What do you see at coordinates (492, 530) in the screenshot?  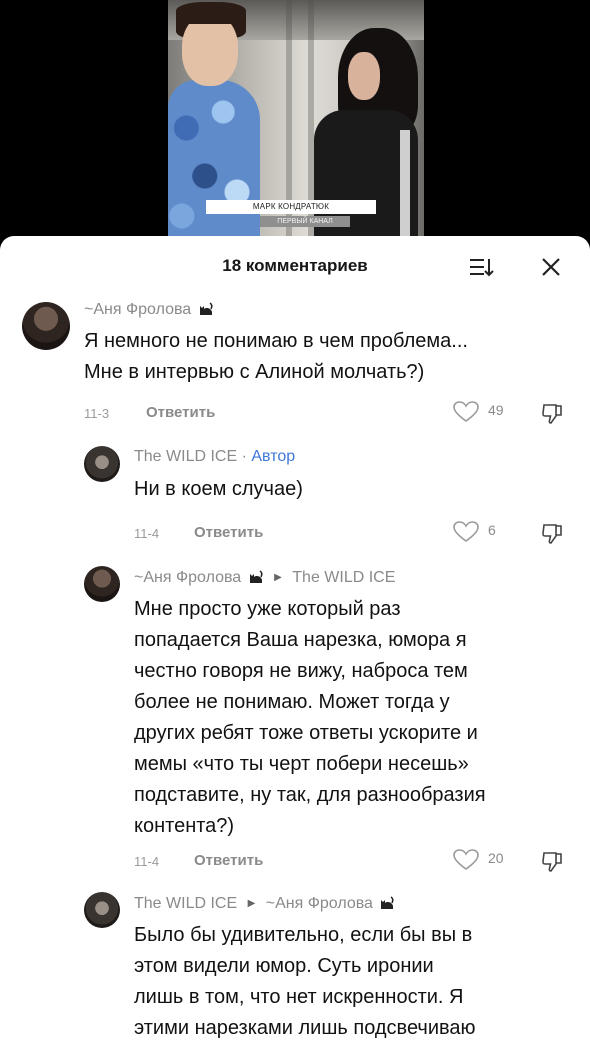 I see `like-count: 6` at bounding box center [492, 530].